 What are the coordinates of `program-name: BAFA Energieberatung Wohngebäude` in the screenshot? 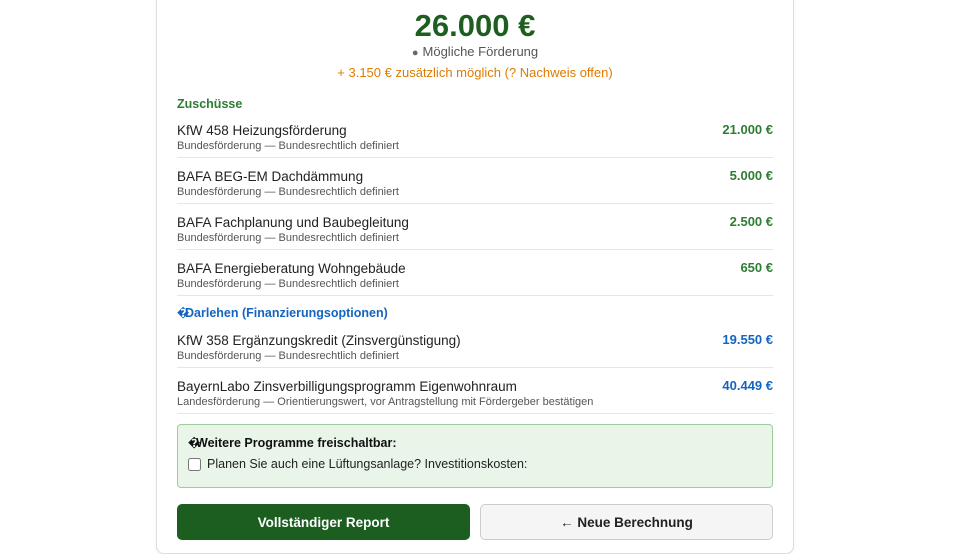 It's located at (291, 268).